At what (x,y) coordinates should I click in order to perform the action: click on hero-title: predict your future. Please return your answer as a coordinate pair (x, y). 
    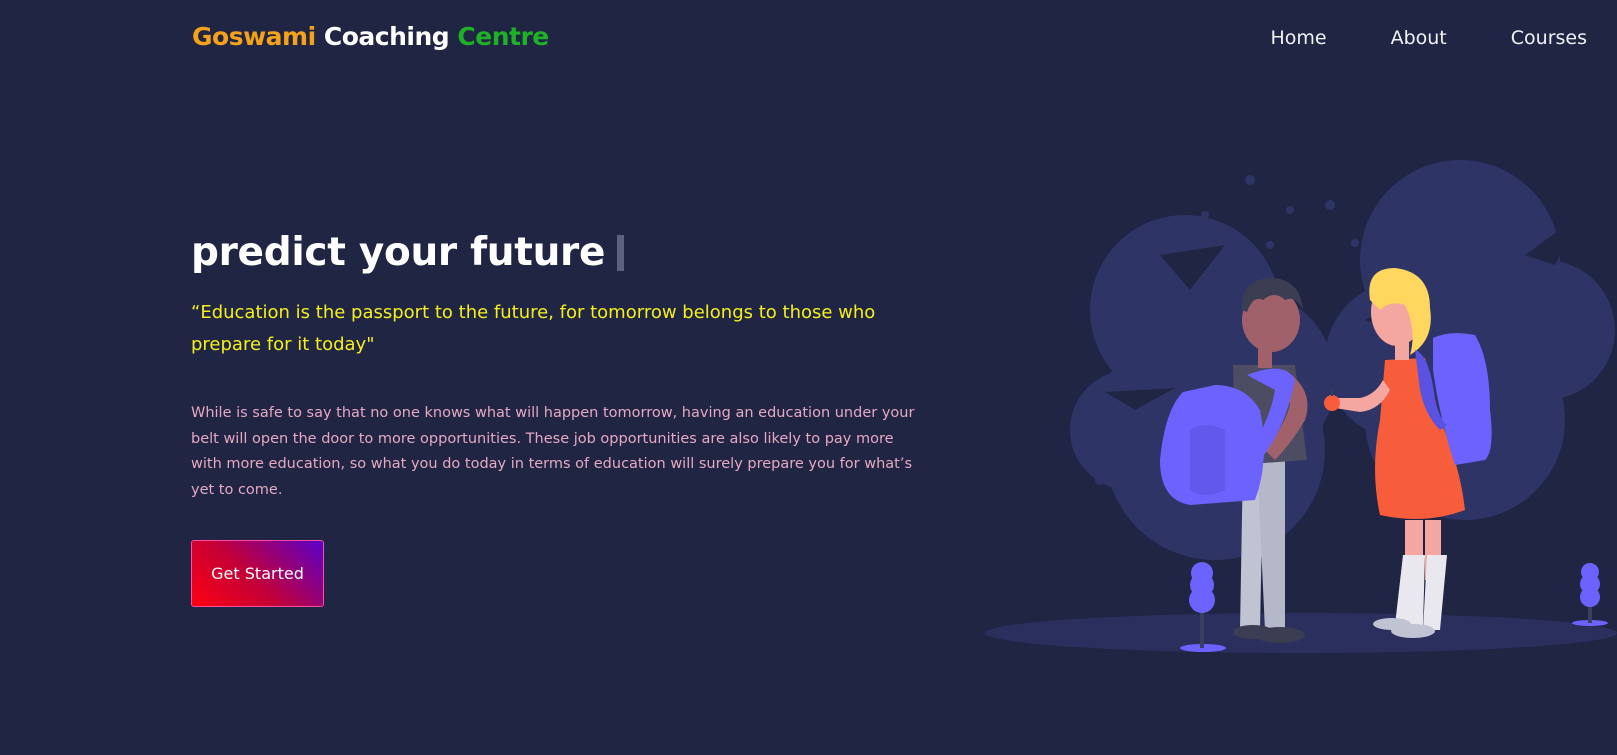
    Looking at the image, I should click on (408, 252).